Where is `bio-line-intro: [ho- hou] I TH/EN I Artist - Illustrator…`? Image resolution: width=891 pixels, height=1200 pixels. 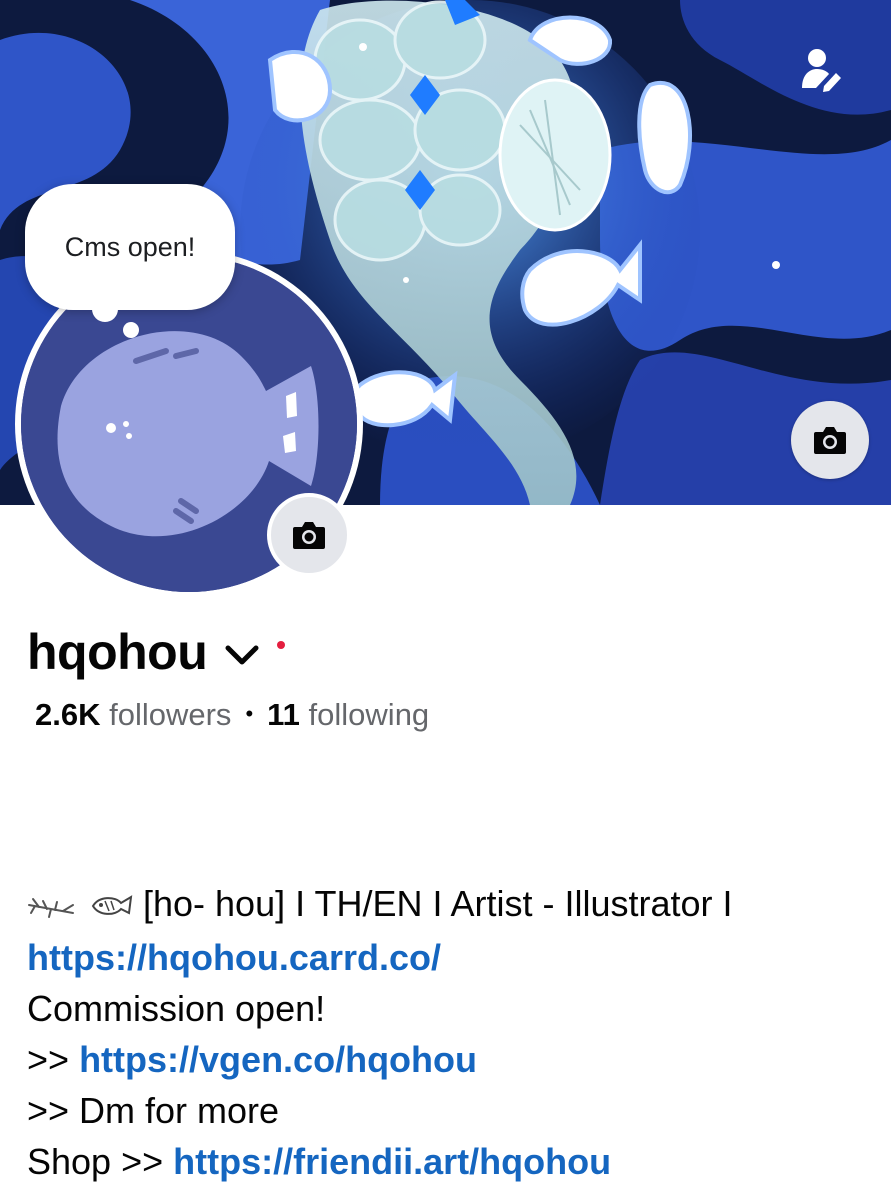
bio-line-intro: [ho- hou] I TH/EN I Artist - Illustrator… is located at coordinates (447, 905).